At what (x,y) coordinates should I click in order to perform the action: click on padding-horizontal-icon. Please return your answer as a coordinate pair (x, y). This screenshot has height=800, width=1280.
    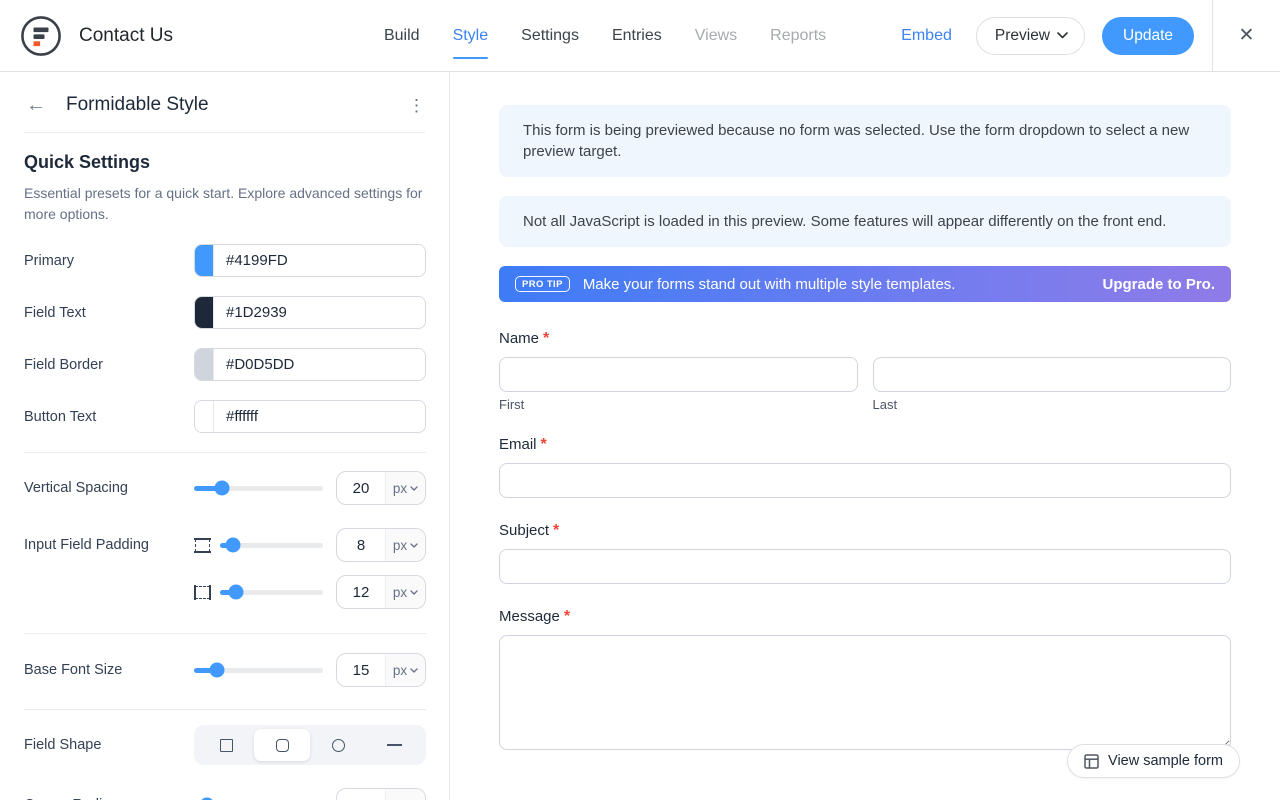
    Looking at the image, I should click on (202, 592).